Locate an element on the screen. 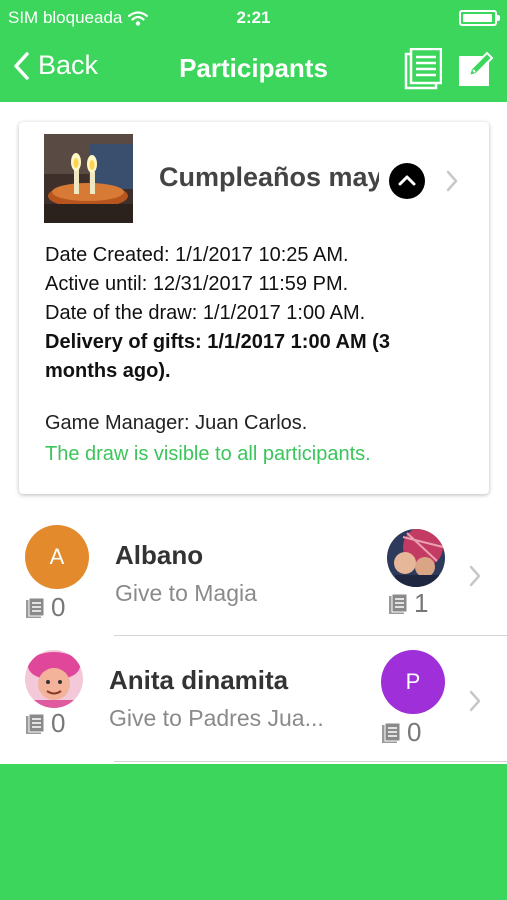 The image size is (507, 900). draw-date: Date of the draw: 1/1/2017 1:00 AM. is located at coordinates (205, 313).